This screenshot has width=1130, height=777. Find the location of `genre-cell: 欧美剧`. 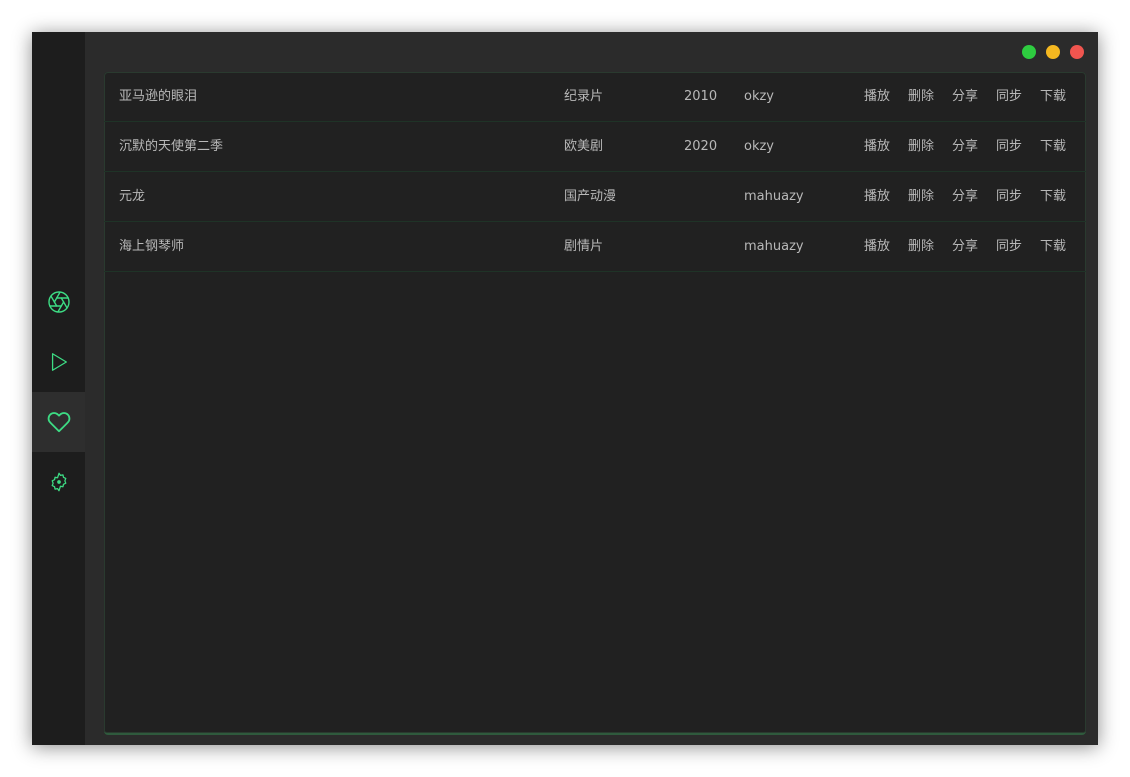

genre-cell: 欧美剧 is located at coordinates (584, 146).